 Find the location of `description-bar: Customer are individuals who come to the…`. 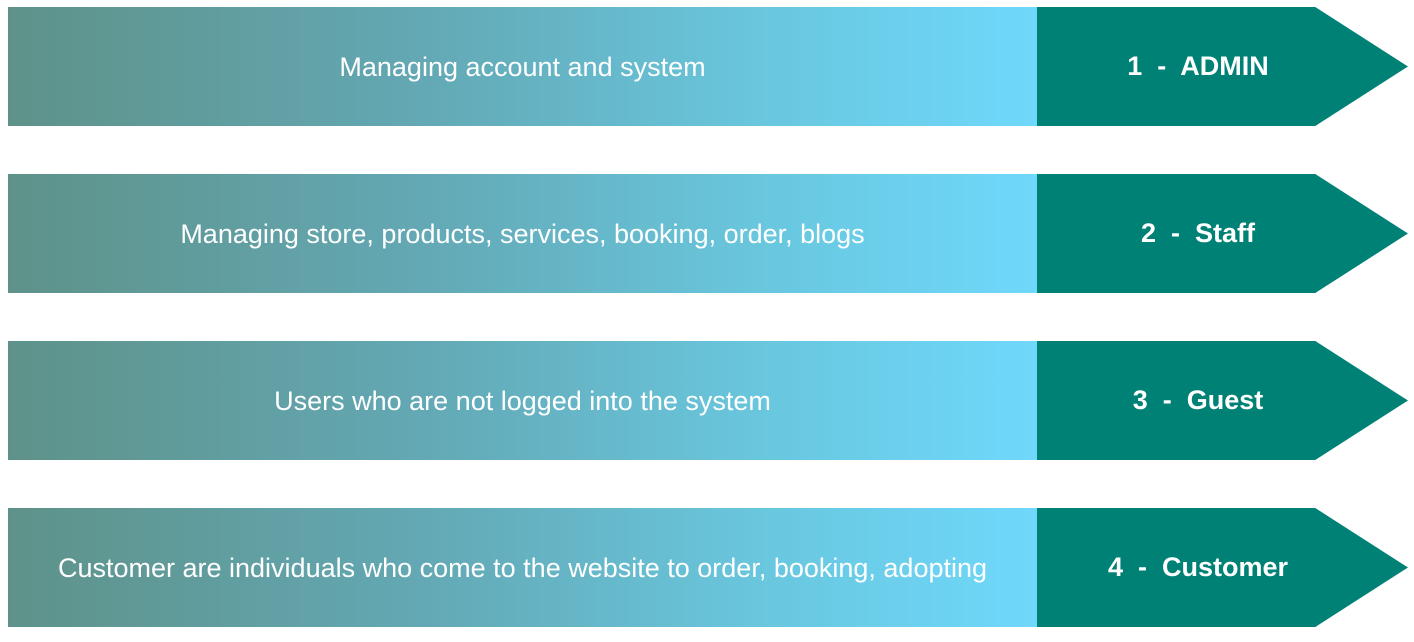

description-bar: Customer are individuals who come to the… is located at coordinates (522, 567).